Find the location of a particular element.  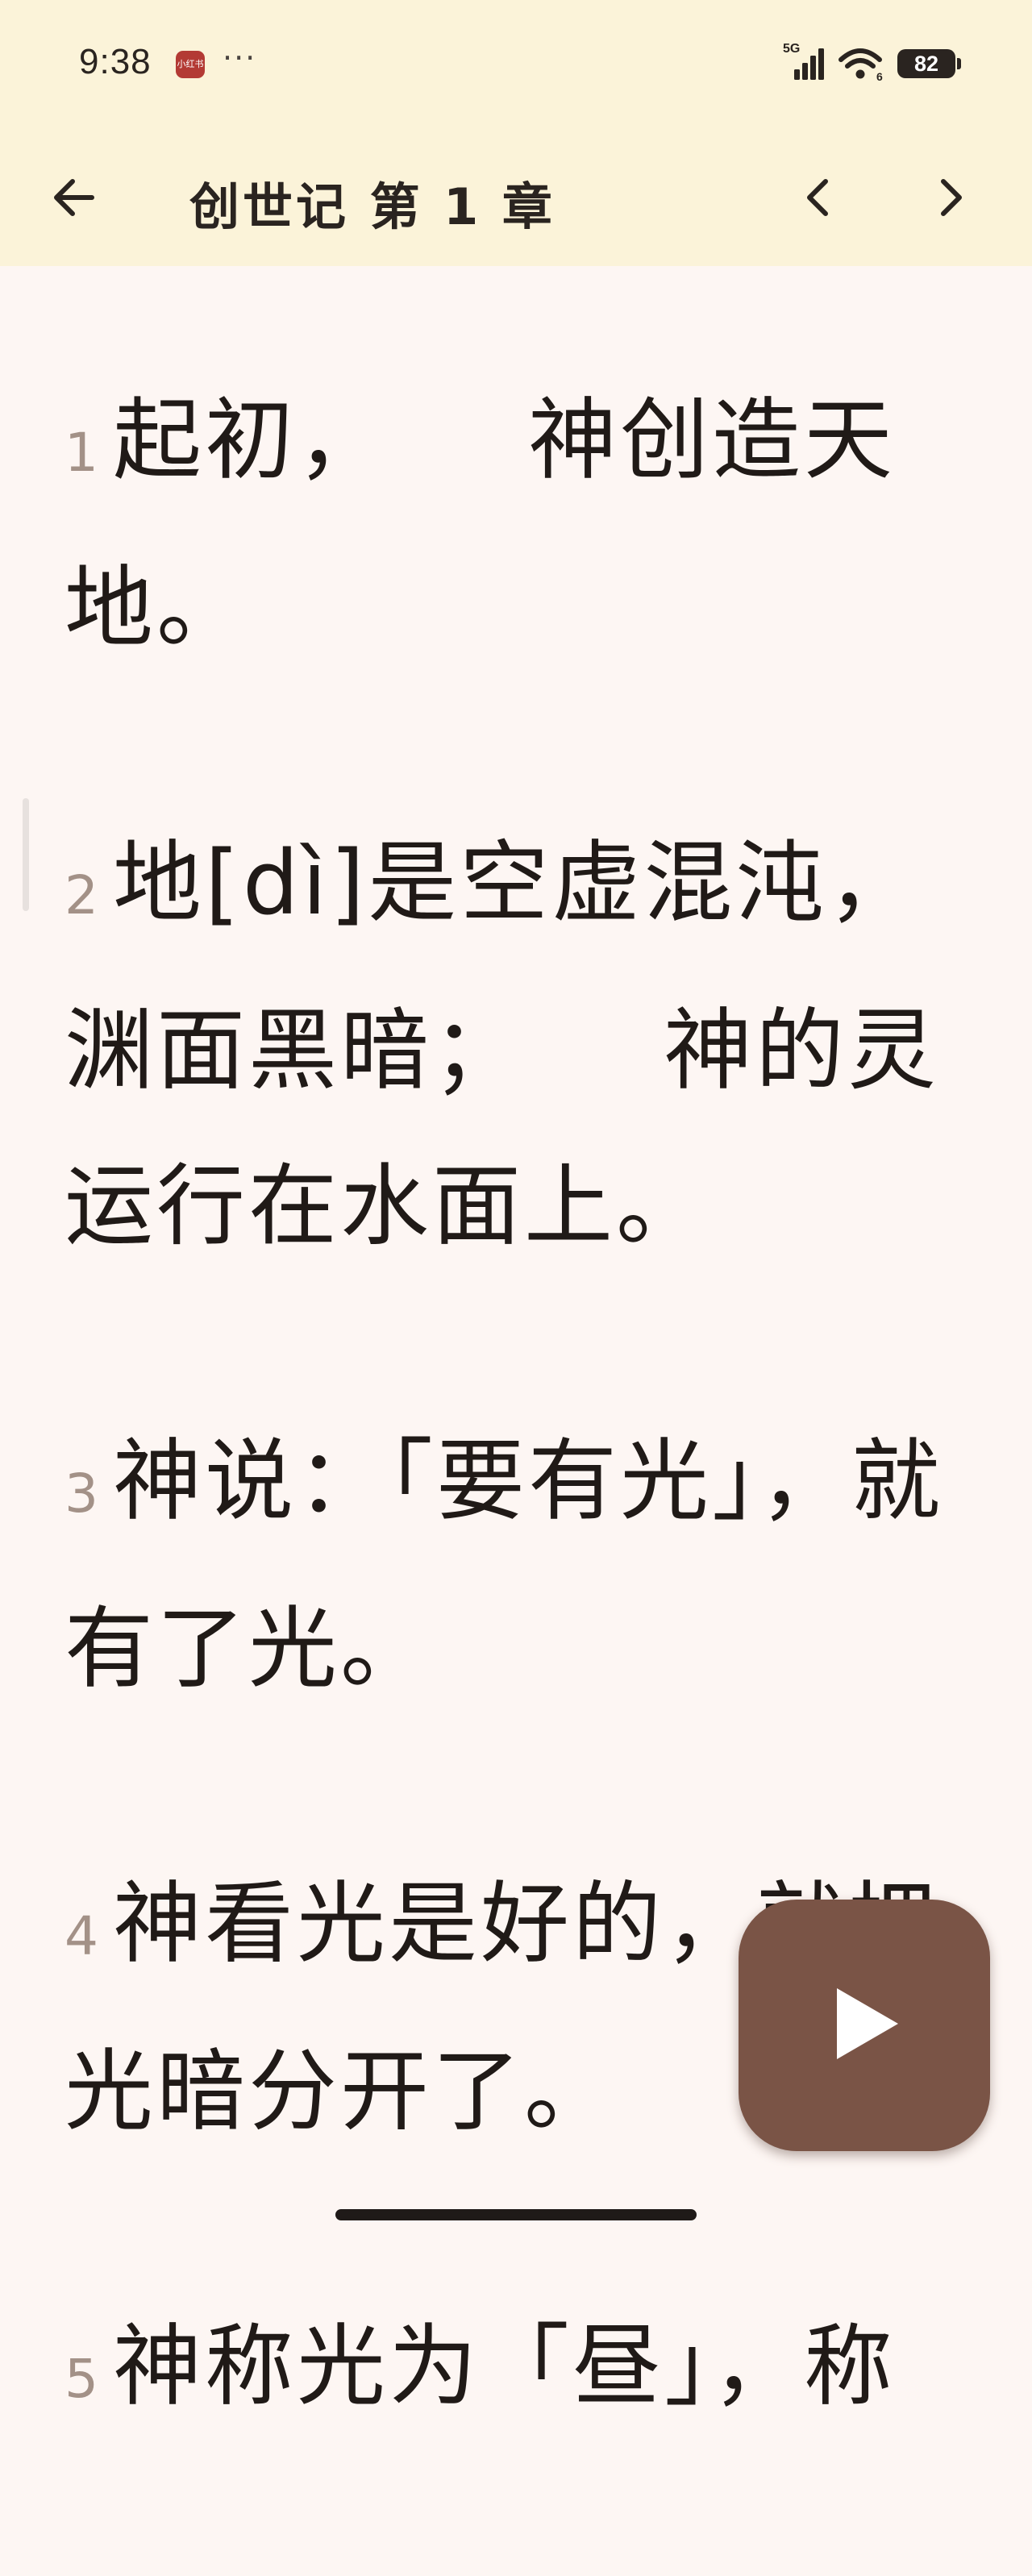

status-indicators: 5G 6 82 is located at coordinates (872, 62).